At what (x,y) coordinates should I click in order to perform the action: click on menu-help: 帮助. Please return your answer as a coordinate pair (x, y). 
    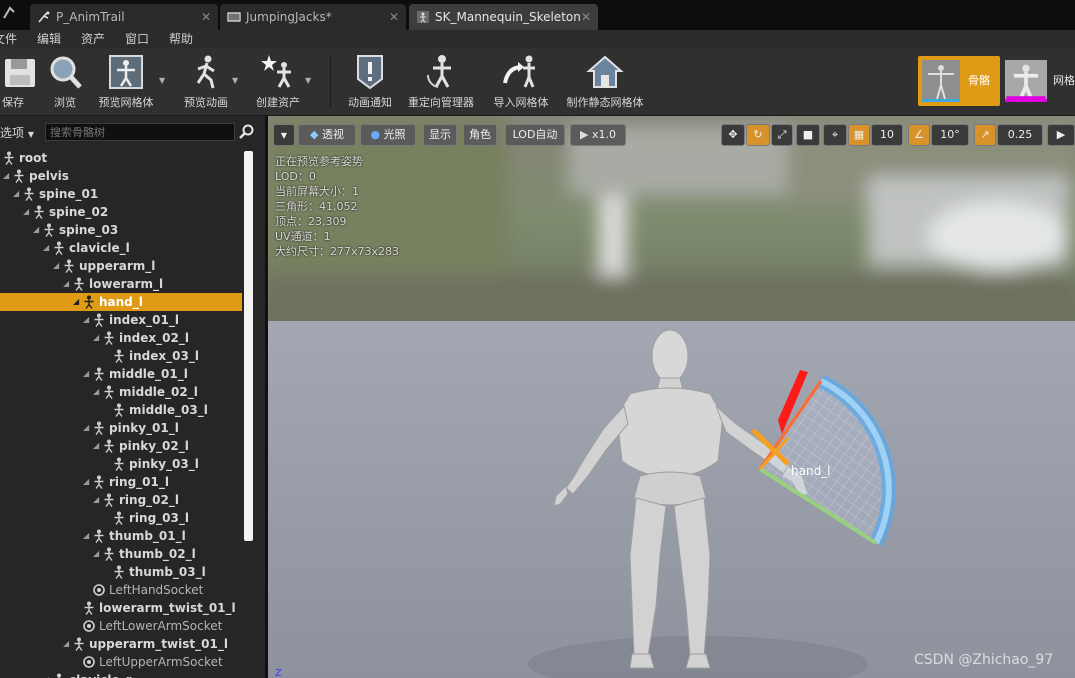
    Looking at the image, I should click on (181, 39).